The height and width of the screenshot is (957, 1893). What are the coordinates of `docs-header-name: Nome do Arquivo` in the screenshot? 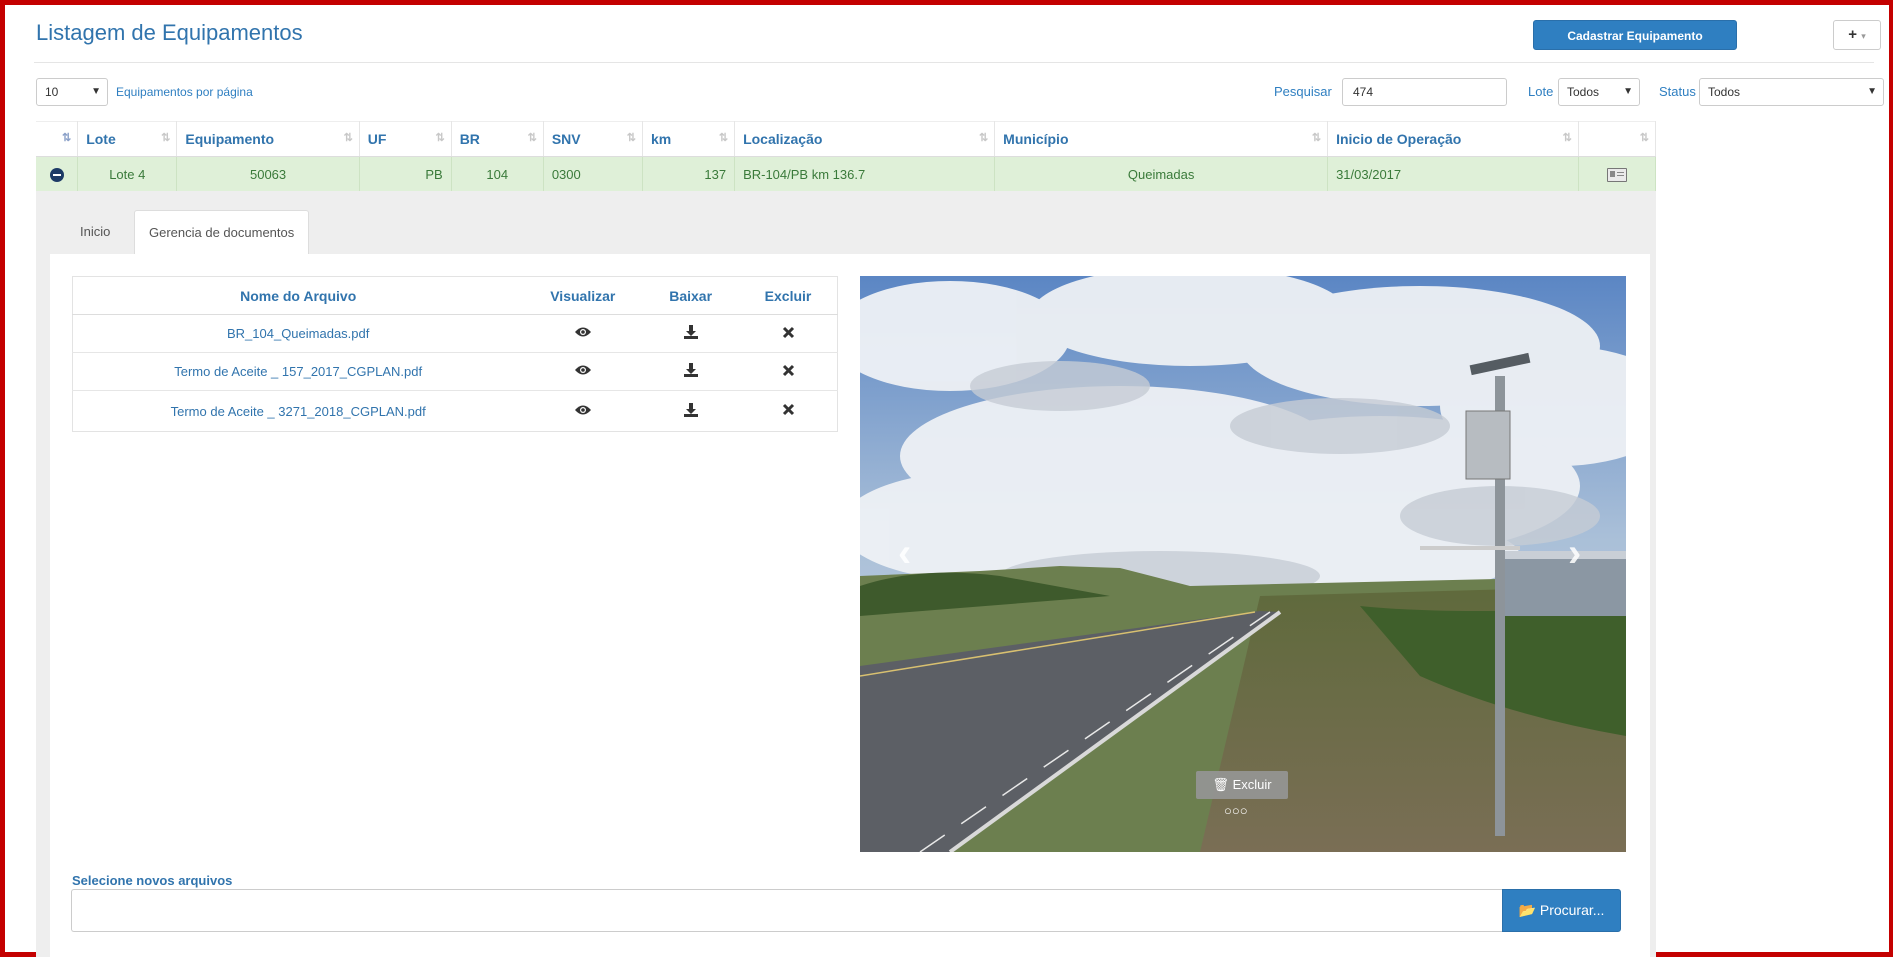 It's located at (298, 295).